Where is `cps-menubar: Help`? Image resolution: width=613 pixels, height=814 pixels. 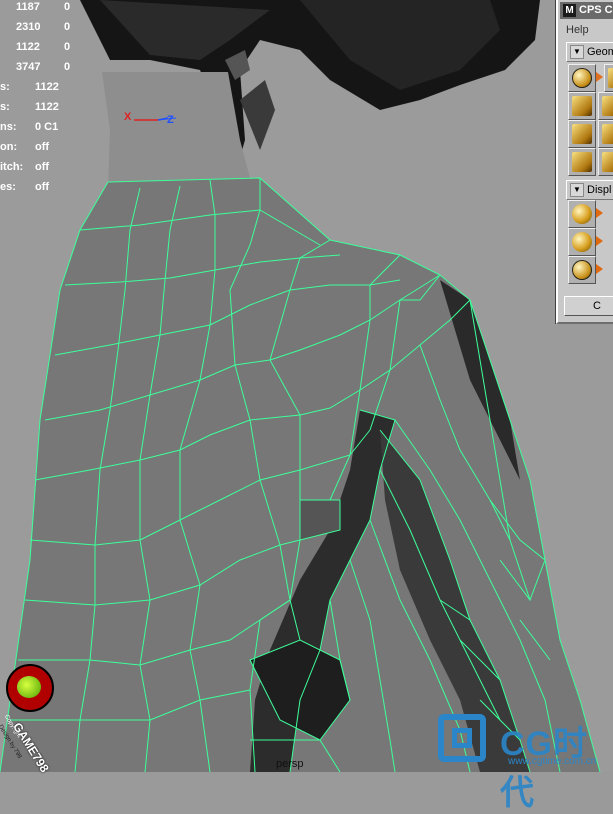
cps-menubar: Help is located at coordinates (586, 30).